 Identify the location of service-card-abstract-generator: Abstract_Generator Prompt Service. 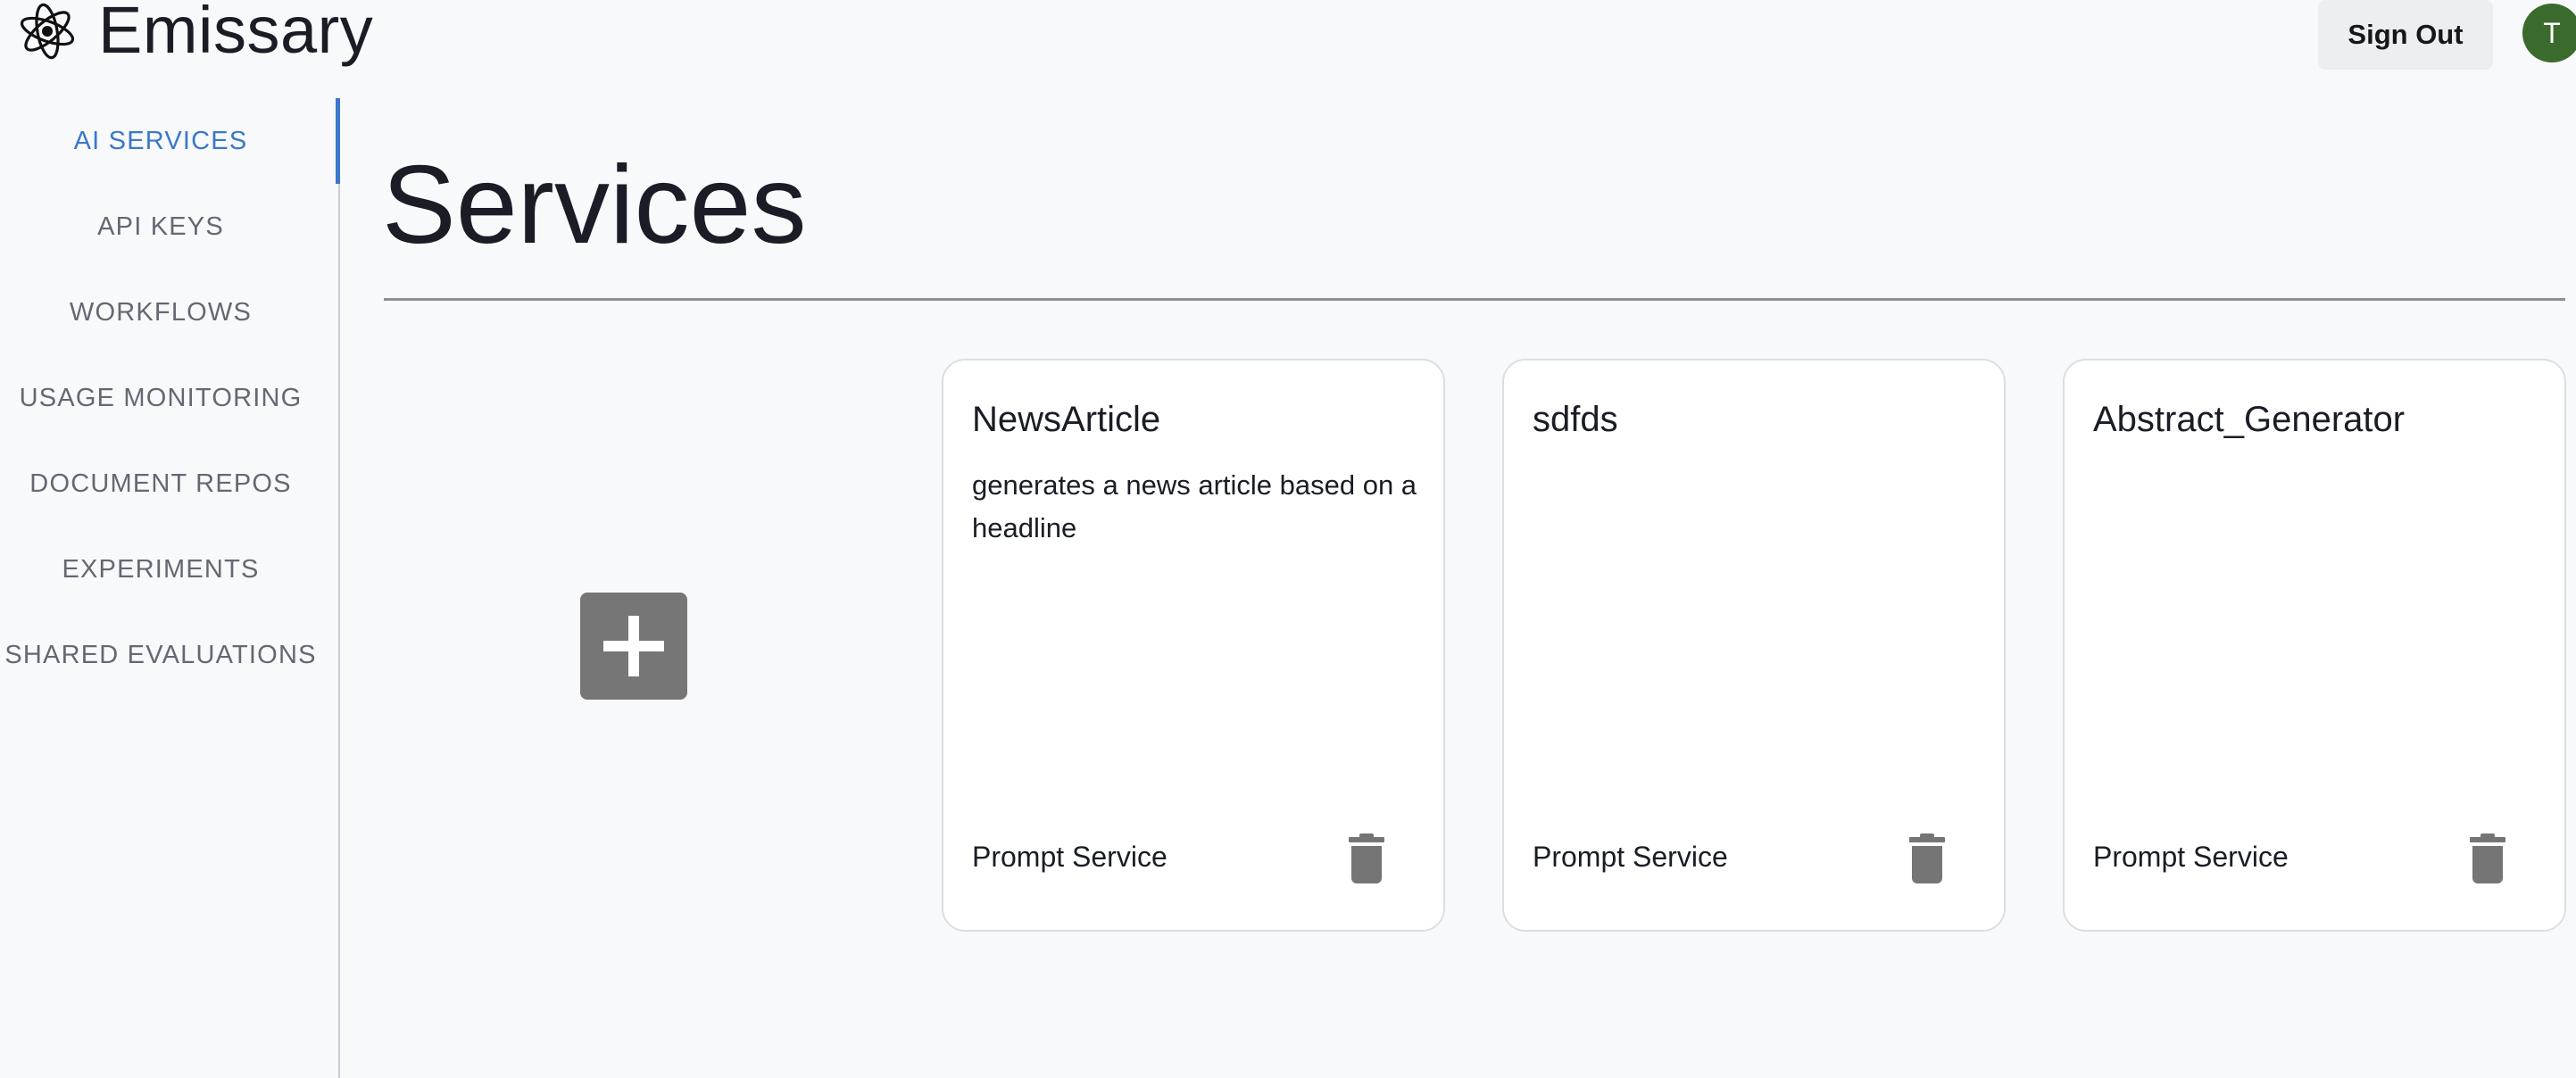
(2314, 645).